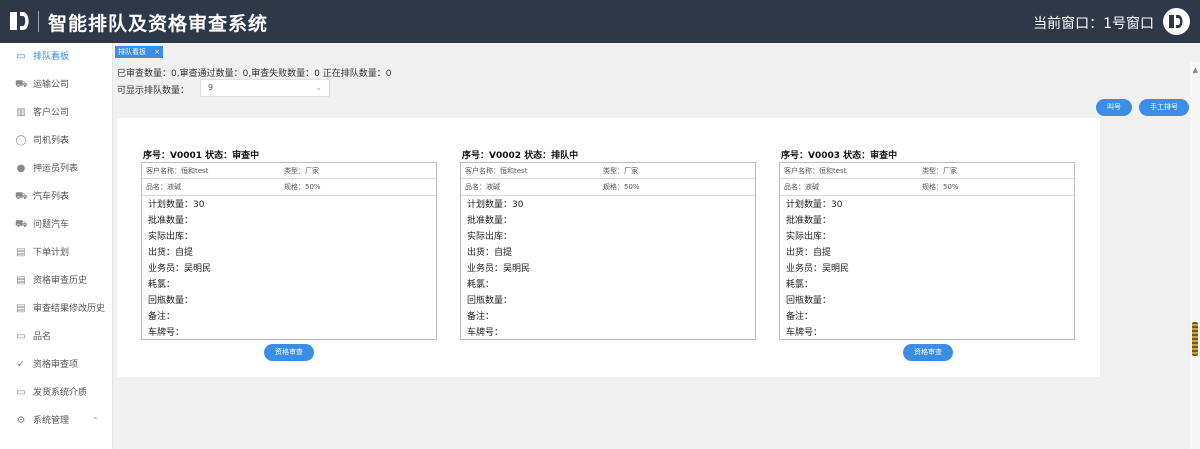 The height and width of the screenshot is (449, 1200). What do you see at coordinates (809, 221) in the screenshot?
I see `approved-quantity: 批准数量：` at bounding box center [809, 221].